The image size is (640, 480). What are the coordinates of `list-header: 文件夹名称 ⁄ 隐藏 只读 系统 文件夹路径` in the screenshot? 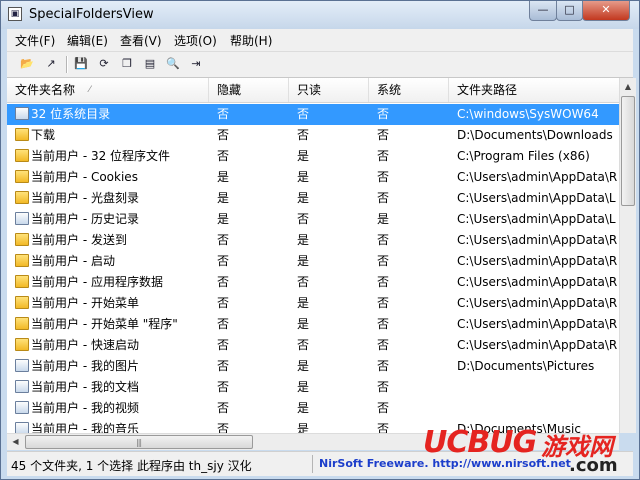 It's located at (313, 90).